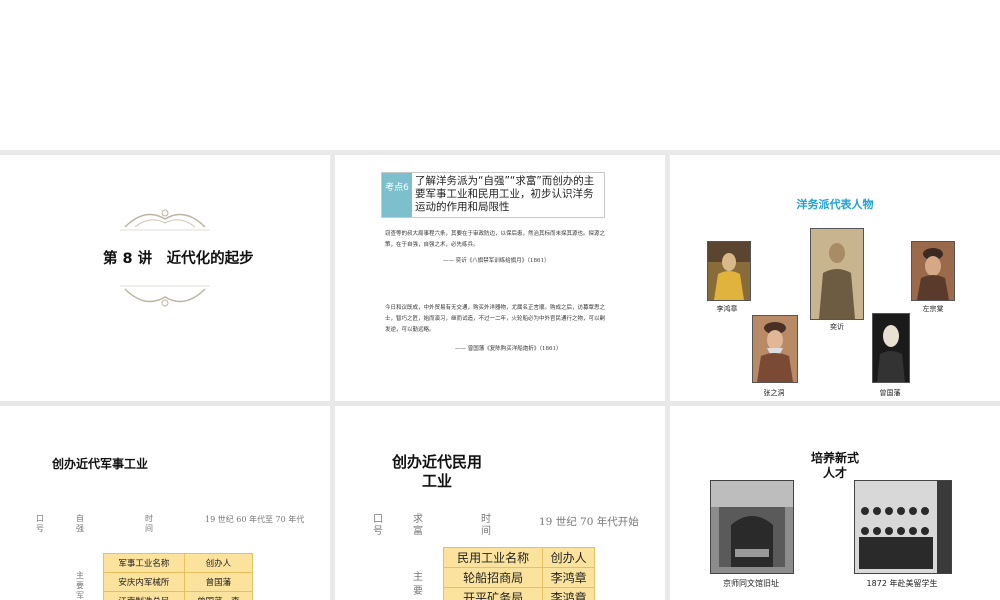 This screenshot has width=1000, height=600. What do you see at coordinates (834, 465) in the screenshot?
I see `slide6-title: 培养新式人才` at bounding box center [834, 465].